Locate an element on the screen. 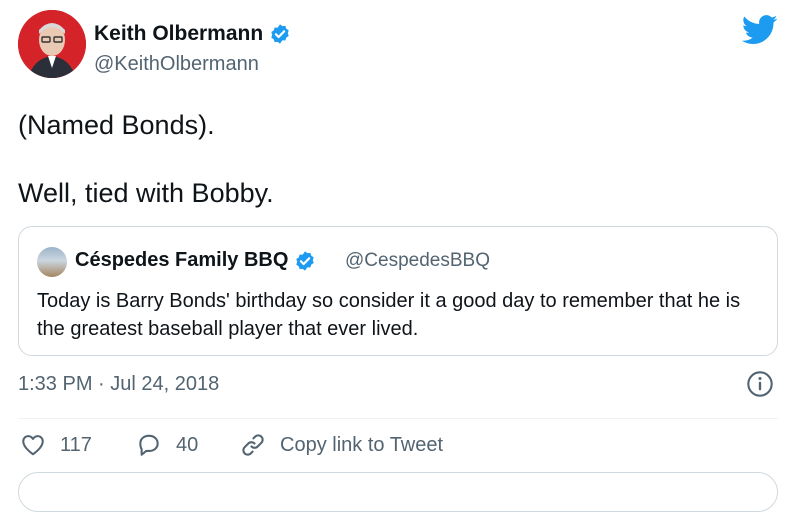 The width and height of the screenshot is (800, 512). quoted-author-name-row: Céspedes Family BBQ is located at coordinates (195, 260).